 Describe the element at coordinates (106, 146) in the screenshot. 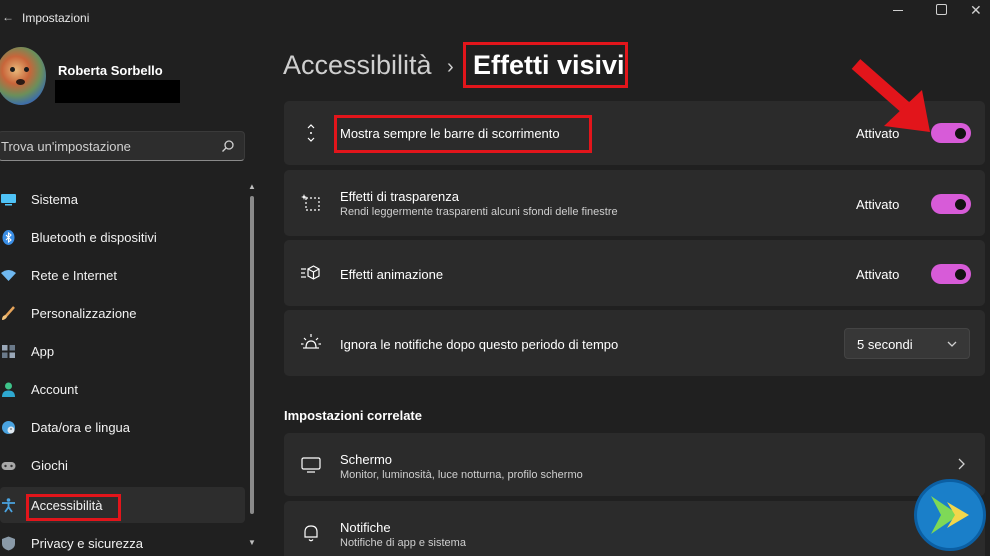

I see `search-input` at that location.